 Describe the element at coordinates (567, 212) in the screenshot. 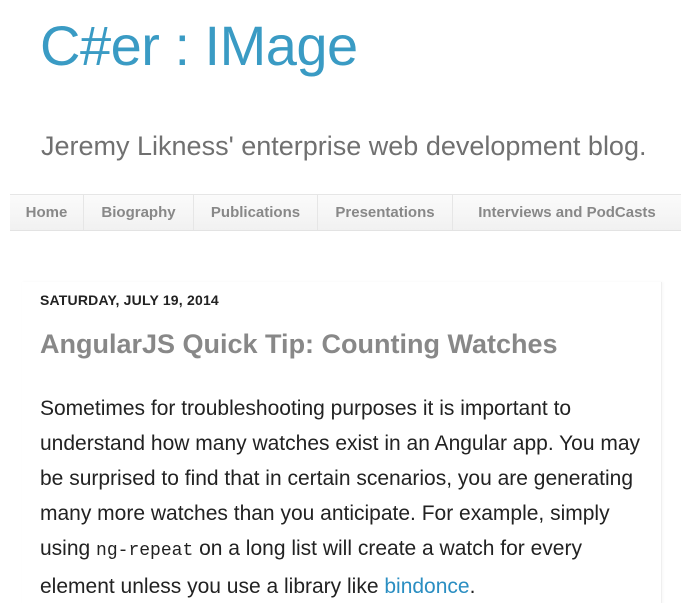

I see `tab-interviews-and-podcasts: Interviews and PodCasts` at that location.